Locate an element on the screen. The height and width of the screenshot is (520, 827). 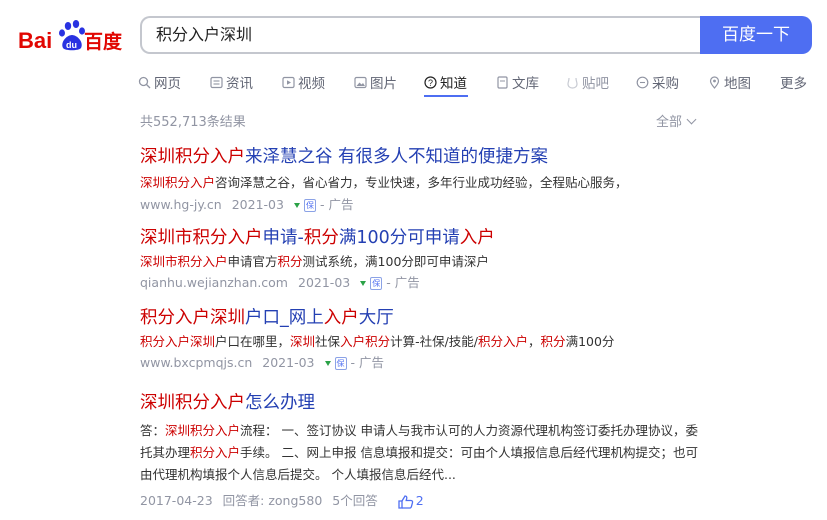
tab-label: 文库 is located at coordinates (525, 84).